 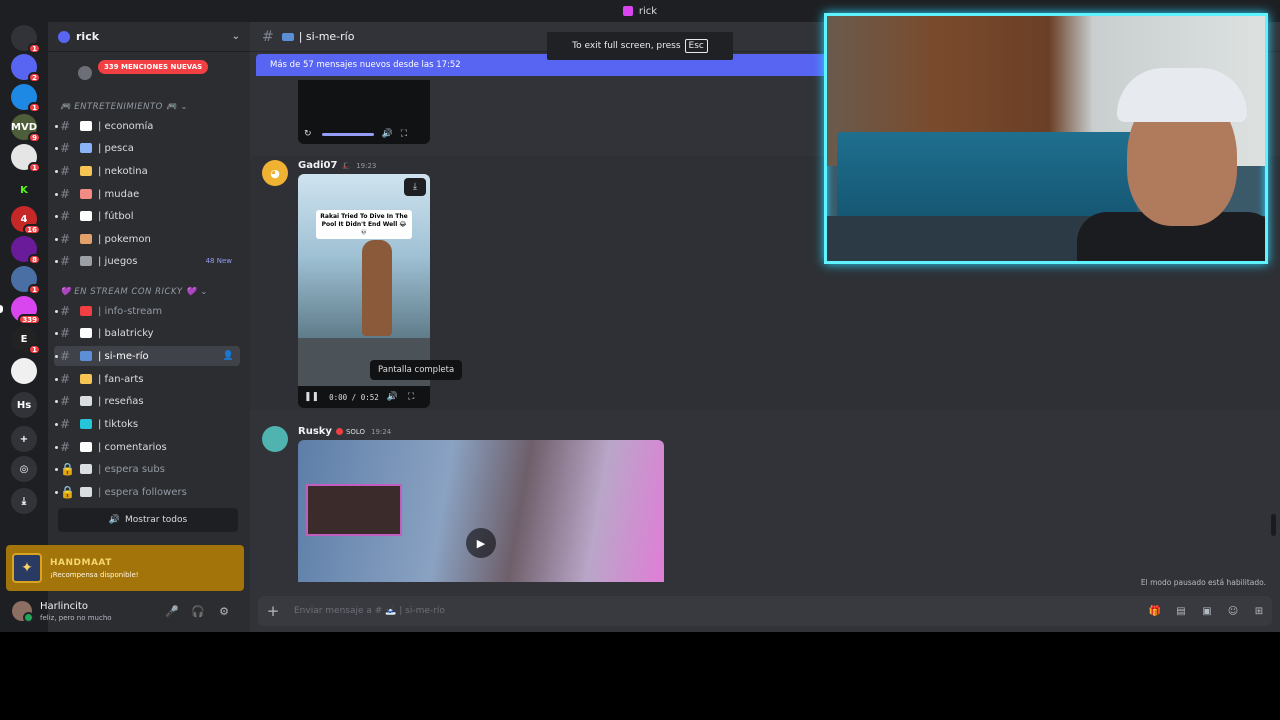 I want to click on reward-banner: ✦ HANDMAAT ¡Recompensa disponible!, so click(x=125, y=568).